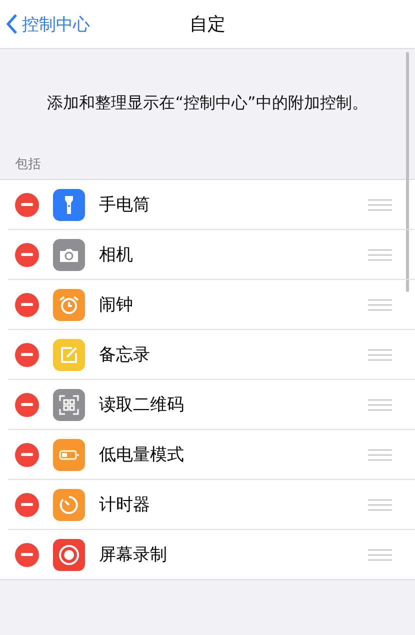  I want to click on control-label: 手电筒, so click(125, 205).